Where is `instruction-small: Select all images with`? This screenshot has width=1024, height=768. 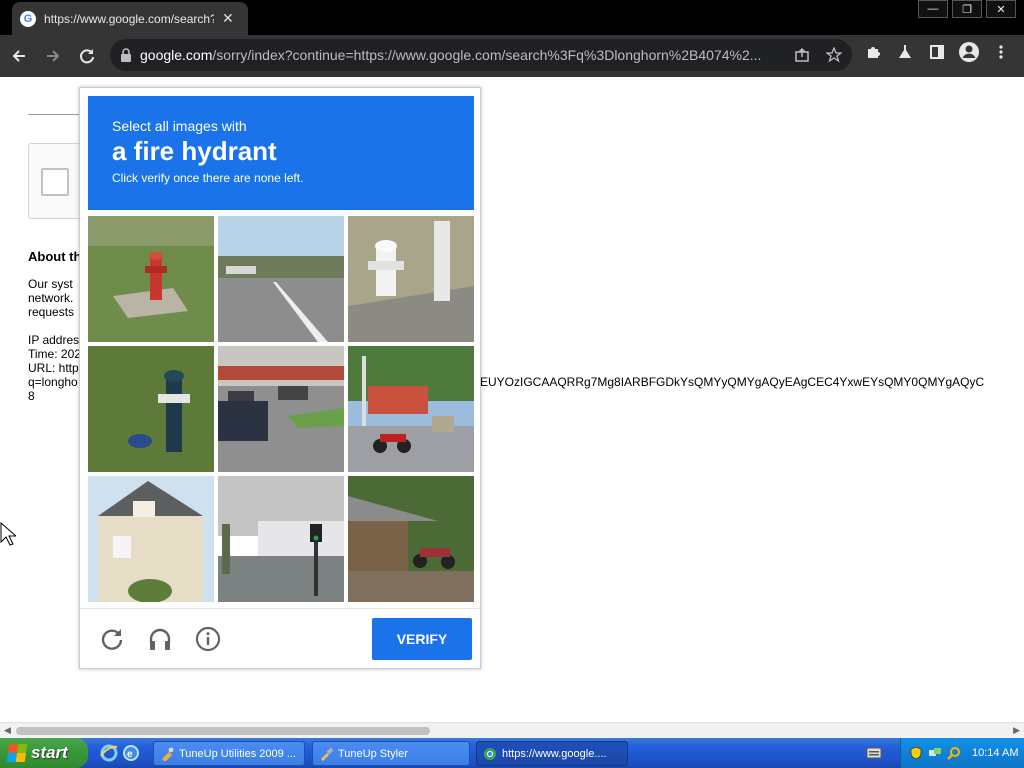 instruction-small: Select all images with is located at coordinates (179, 126).